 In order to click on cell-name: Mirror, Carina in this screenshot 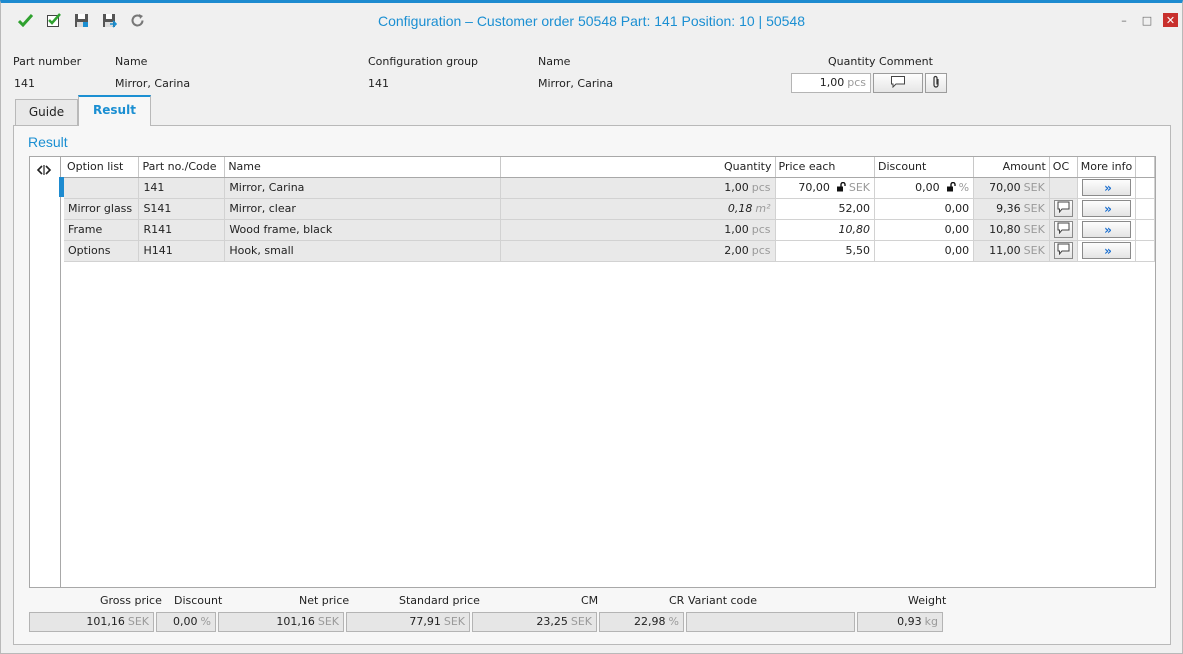, I will do `click(363, 188)`.